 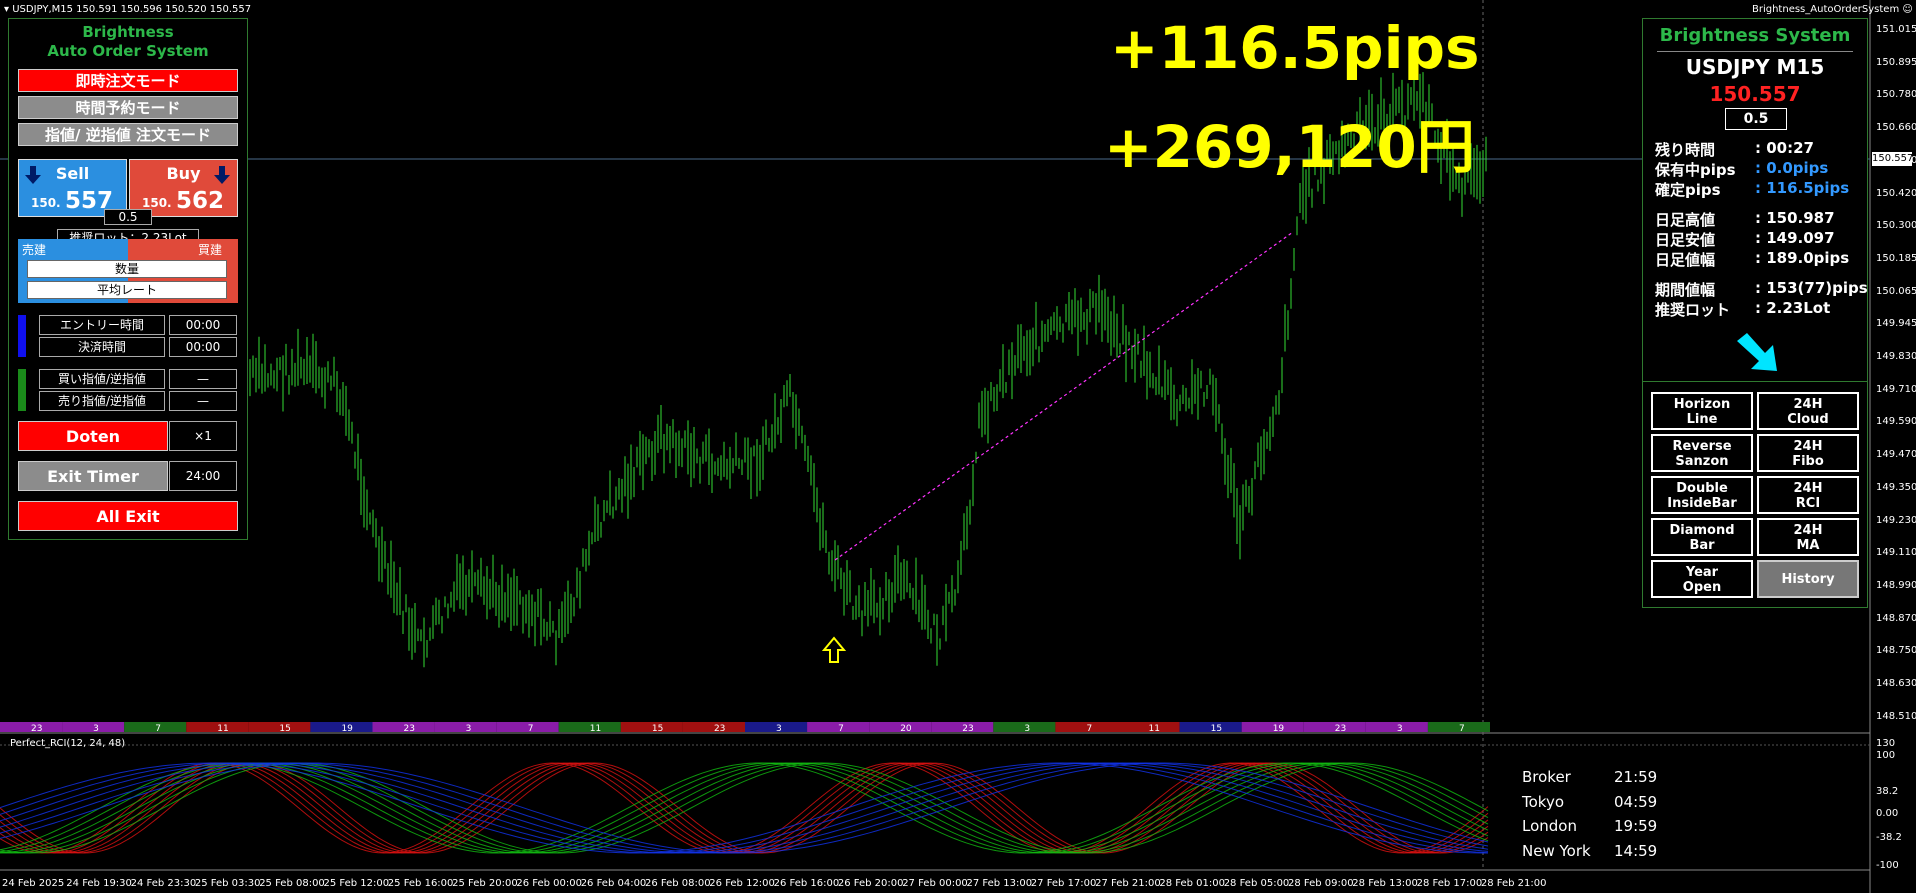 What do you see at coordinates (1702, 411) in the screenshot?
I see `tool-button: Horizon Line` at bounding box center [1702, 411].